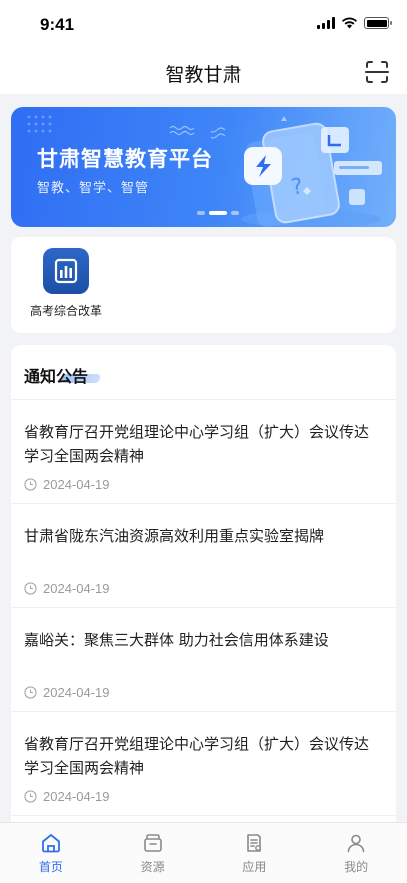 Image resolution: width=407 pixels, height=883 pixels. Describe the element at coordinates (203, 536) in the screenshot. I see `news-title: 甘肃省陇东汽油资源高效利用重点实验室揭牌` at that location.